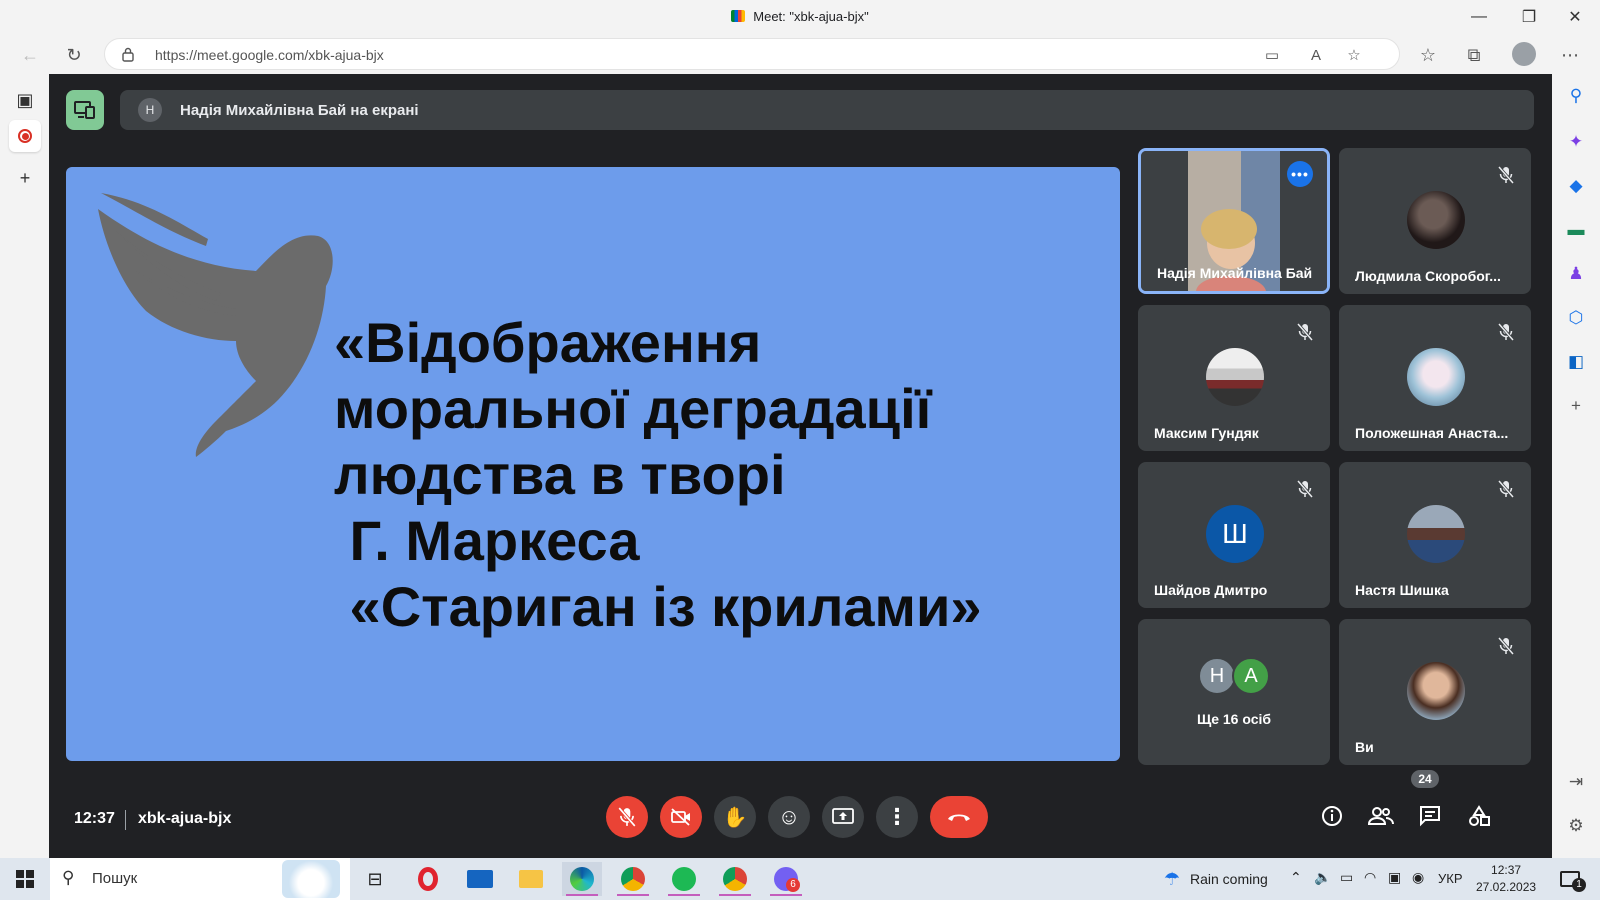 The width and height of the screenshot is (1600, 900). What do you see at coordinates (793, 885) in the screenshot?
I see `viber-badge: 6` at bounding box center [793, 885].